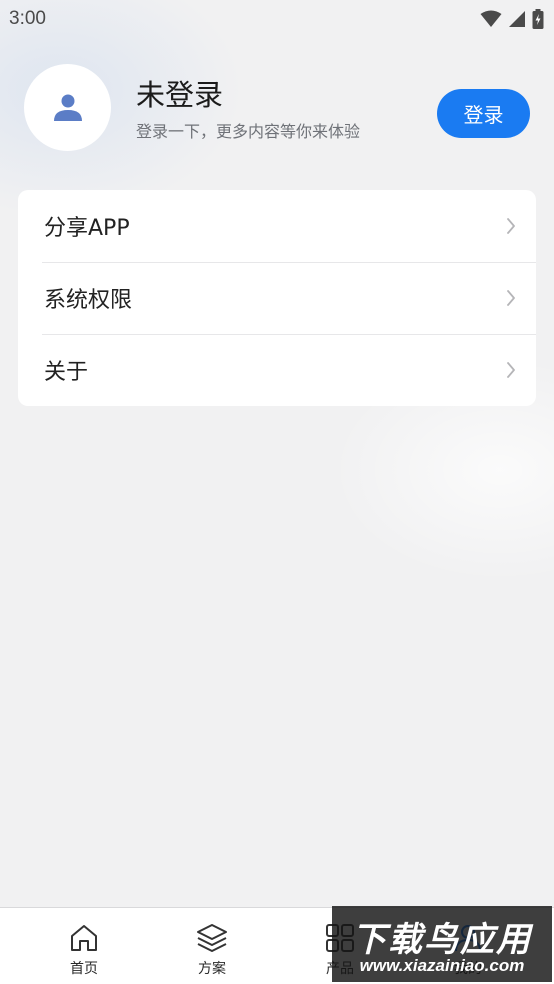 This screenshot has height=984, width=554. I want to click on profile-header: 未登录 登录一下，更多内容等你来体验 登录, so click(277, 108).